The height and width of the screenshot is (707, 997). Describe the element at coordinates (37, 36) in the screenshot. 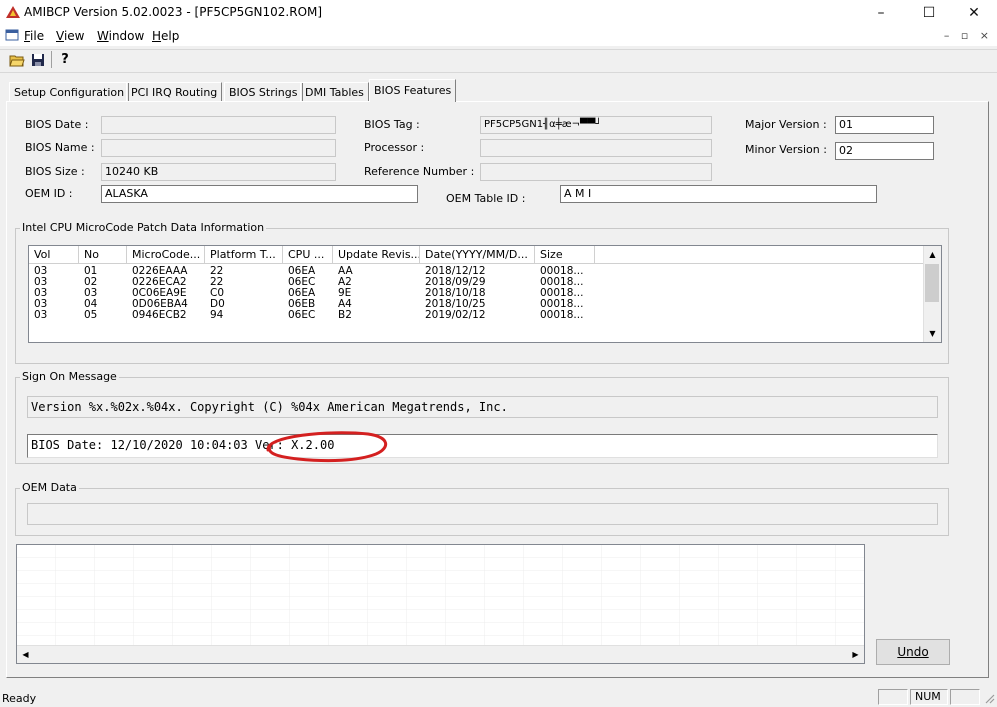

I see `menu-file-label: ile` at that location.